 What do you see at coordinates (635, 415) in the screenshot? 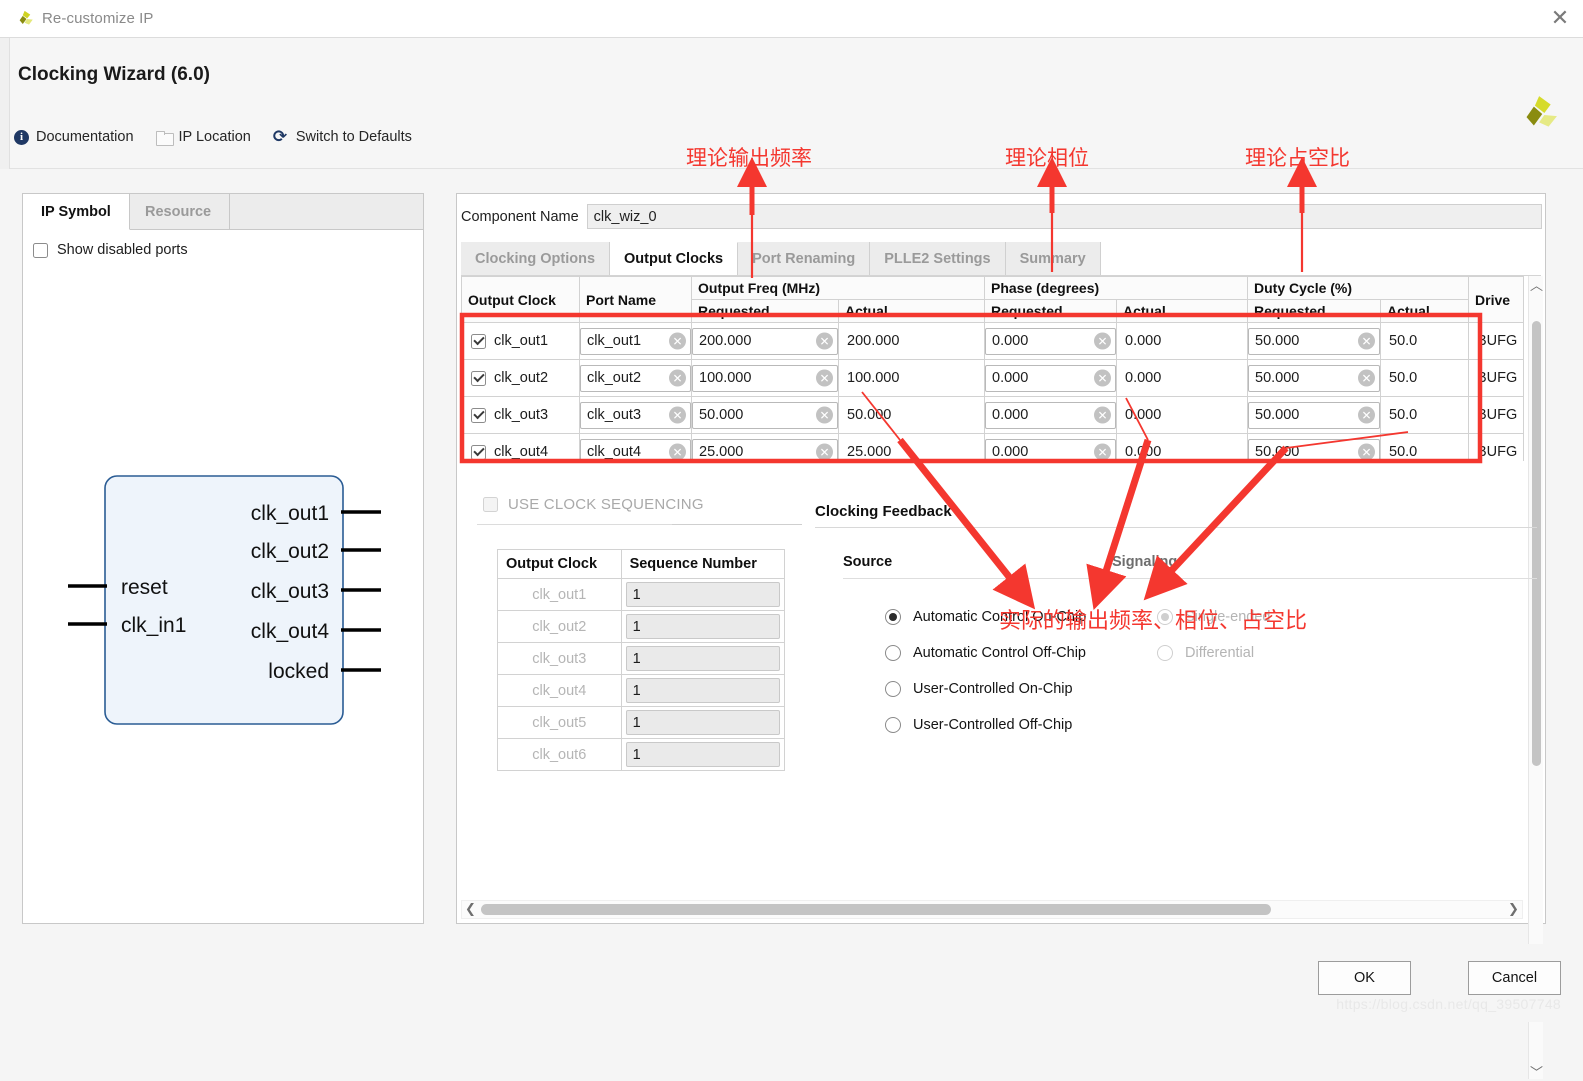
I see `port-name-input: clk_out3 ✕` at bounding box center [635, 415].